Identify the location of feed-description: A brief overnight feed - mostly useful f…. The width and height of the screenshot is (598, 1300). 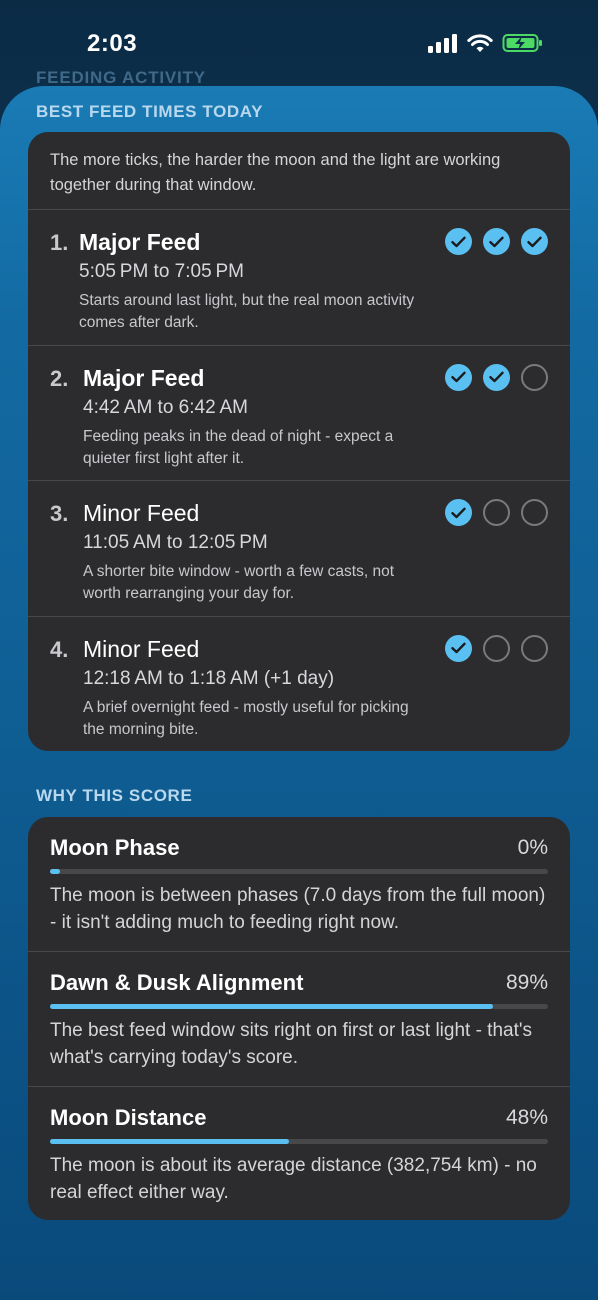
(246, 718).